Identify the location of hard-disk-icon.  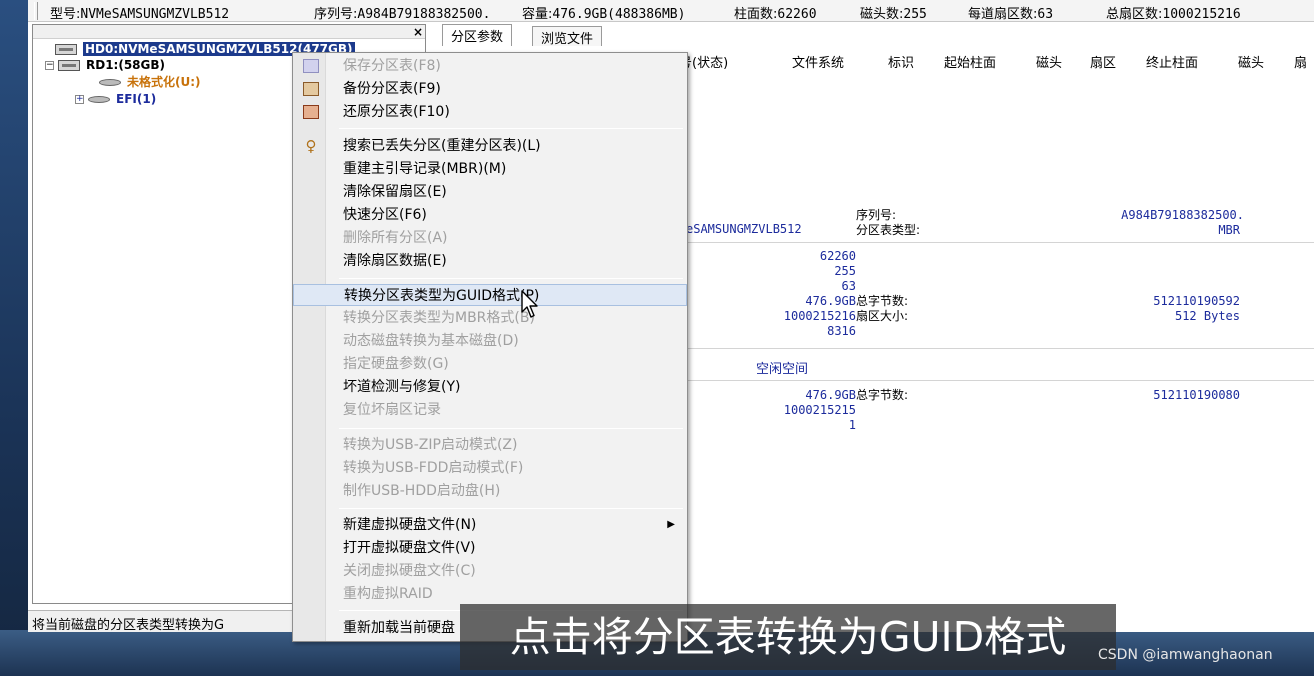
(66, 49).